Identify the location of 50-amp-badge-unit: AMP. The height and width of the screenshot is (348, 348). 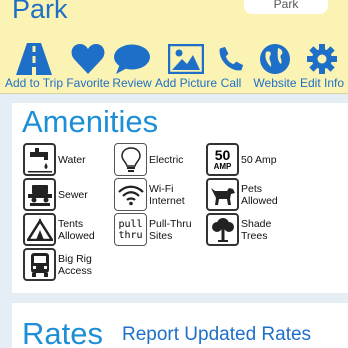
(222, 166).